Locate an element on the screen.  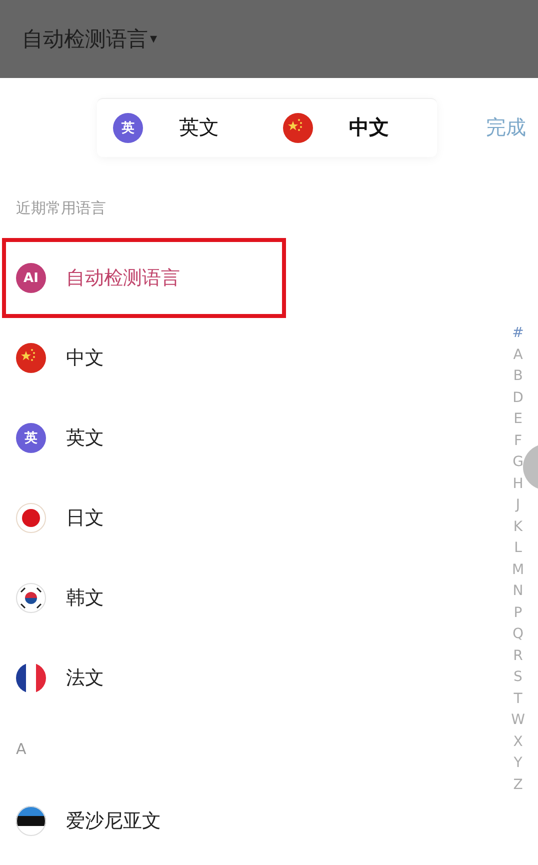
index-letter: J is located at coordinates (518, 505).